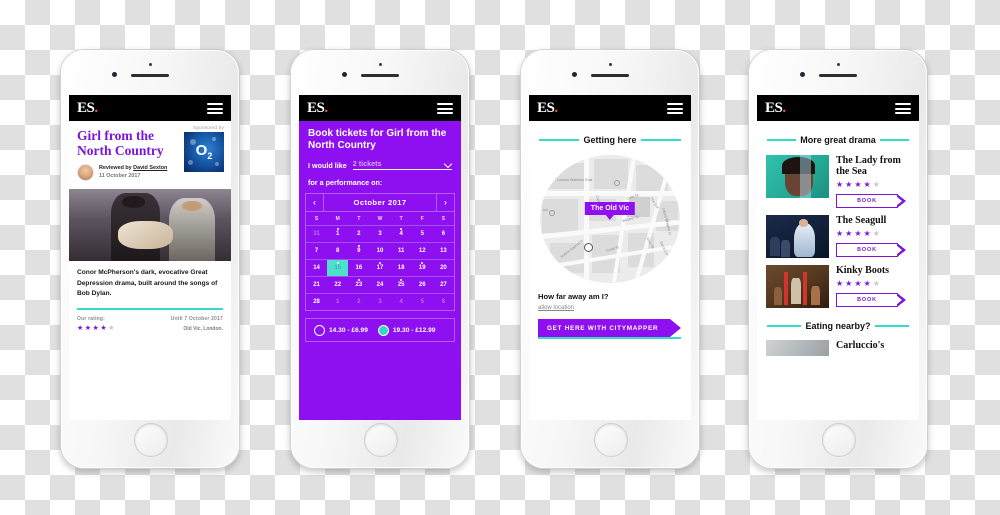  Describe the element at coordinates (316, 285) in the screenshot. I see `calendar-day: 21` at that location.